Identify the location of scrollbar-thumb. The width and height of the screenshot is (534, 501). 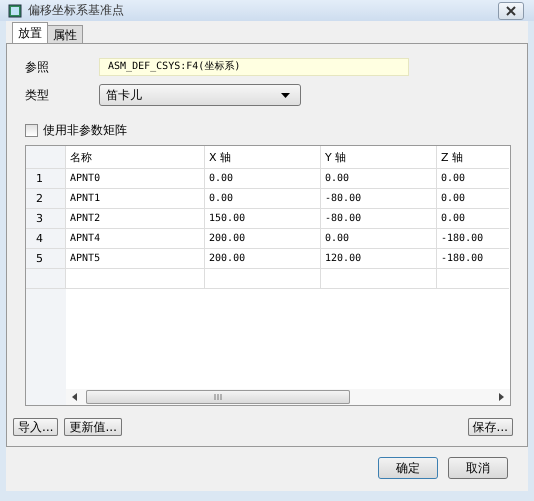
(218, 397).